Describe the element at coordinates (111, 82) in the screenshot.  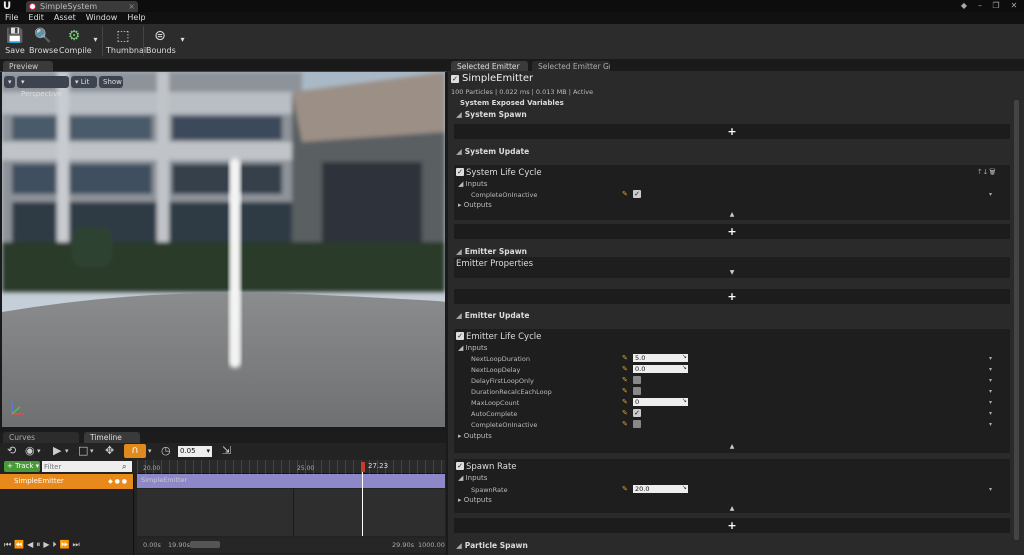
I see `show-button: Show` at that location.